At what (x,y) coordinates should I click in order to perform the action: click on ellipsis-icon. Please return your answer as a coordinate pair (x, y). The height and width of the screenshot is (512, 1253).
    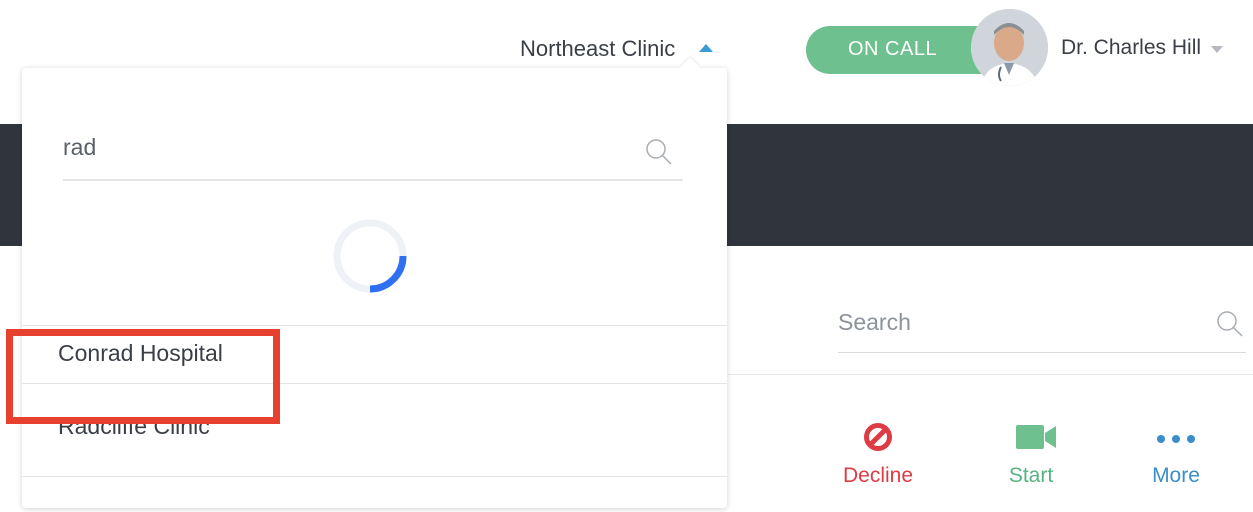
    Looking at the image, I should click on (1176, 439).